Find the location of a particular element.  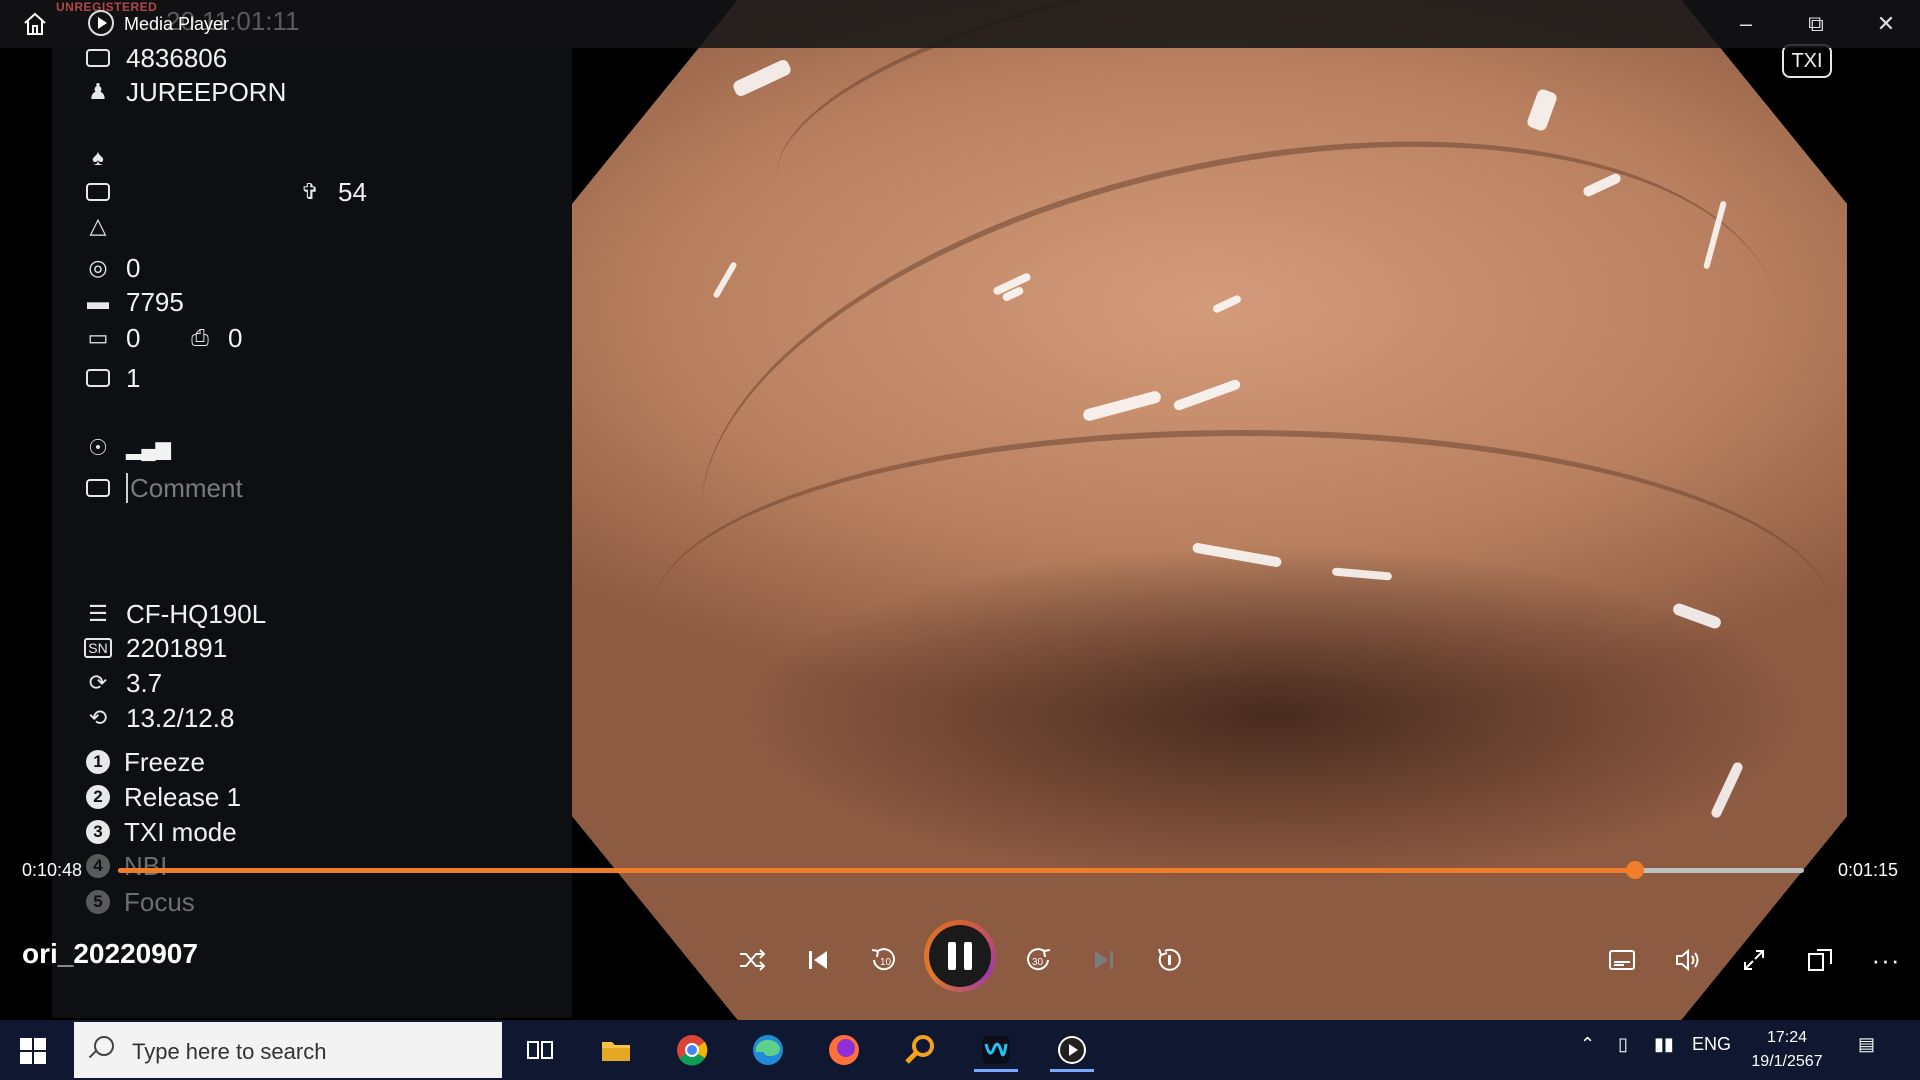

person-icon: ♟ is located at coordinates (98, 91).